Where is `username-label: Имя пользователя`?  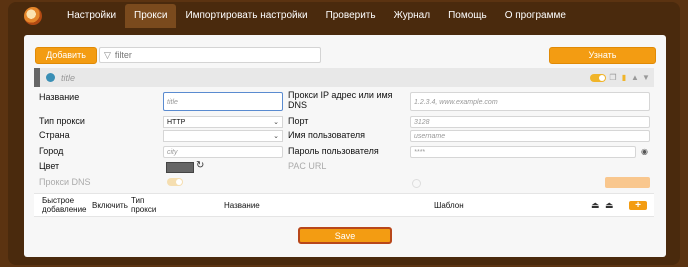 username-label: Имя пользователя is located at coordinates (327, 135).